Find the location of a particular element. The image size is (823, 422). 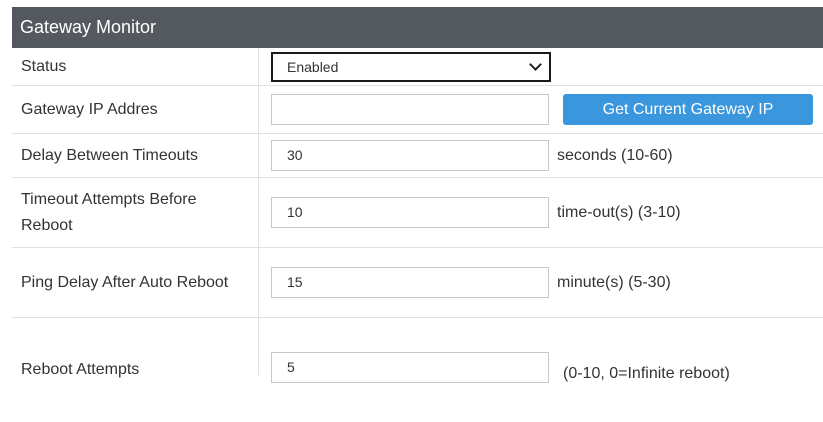

reboot-attempts-label-text: Reboot Attempts is located at coordinates (80, 369).